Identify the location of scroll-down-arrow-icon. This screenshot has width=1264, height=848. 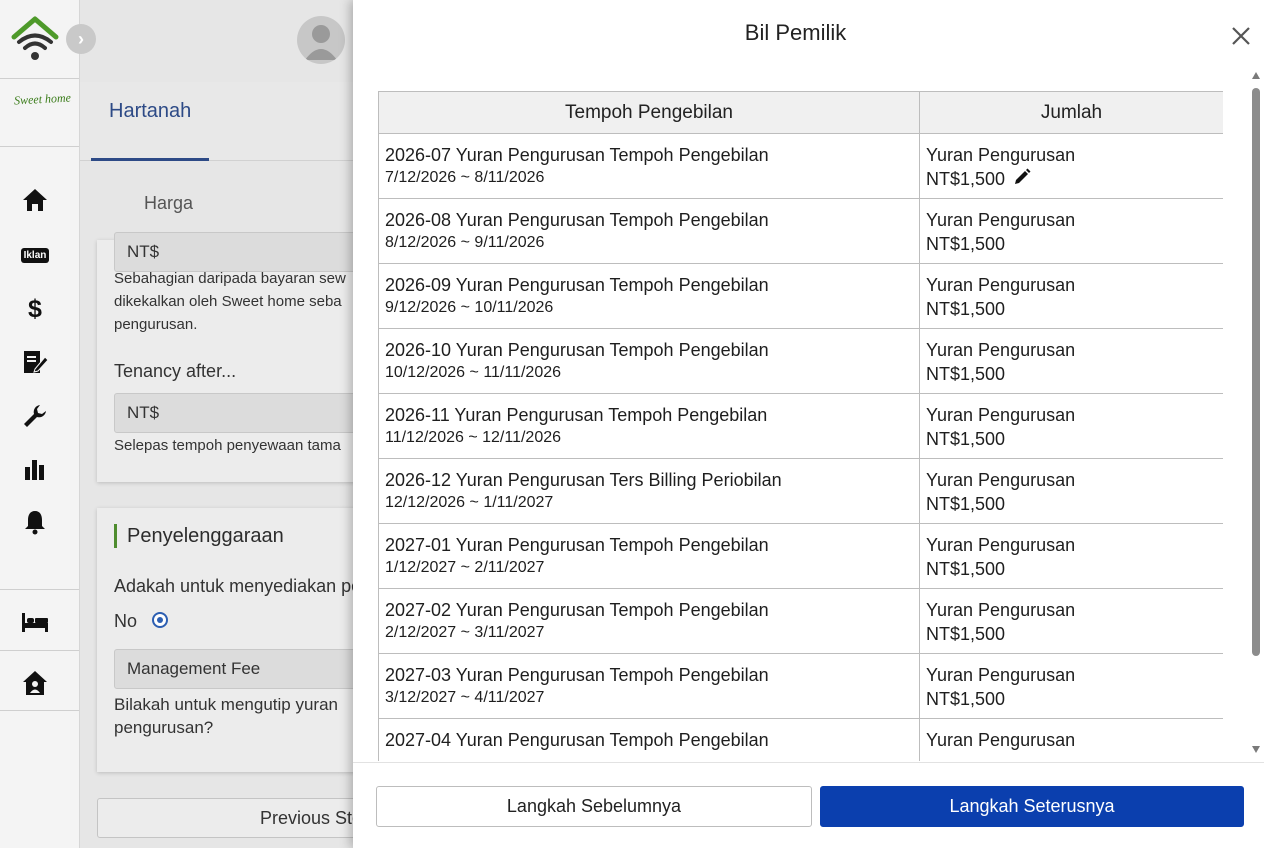
(1256, 749).